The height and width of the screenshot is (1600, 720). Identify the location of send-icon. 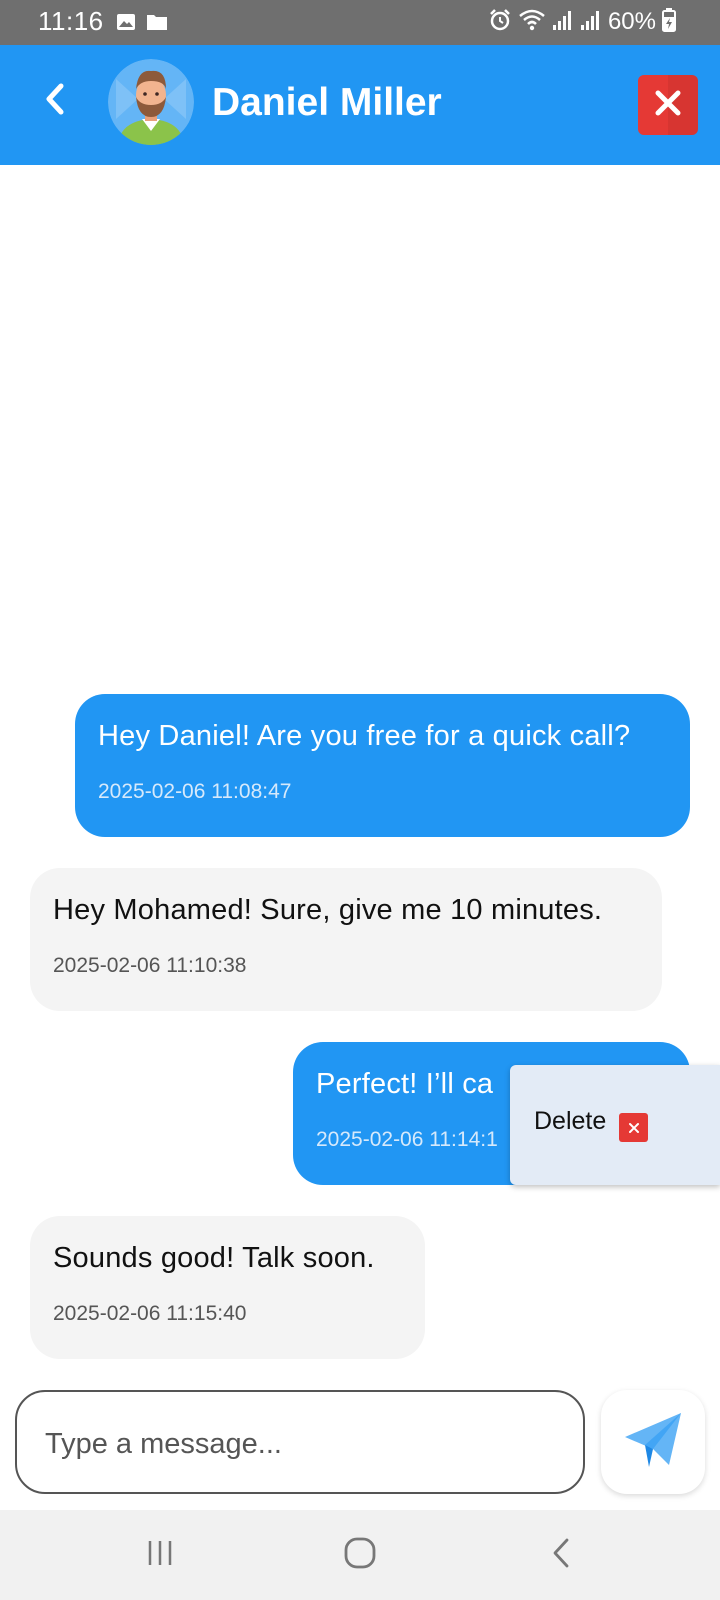
(653, 1442).